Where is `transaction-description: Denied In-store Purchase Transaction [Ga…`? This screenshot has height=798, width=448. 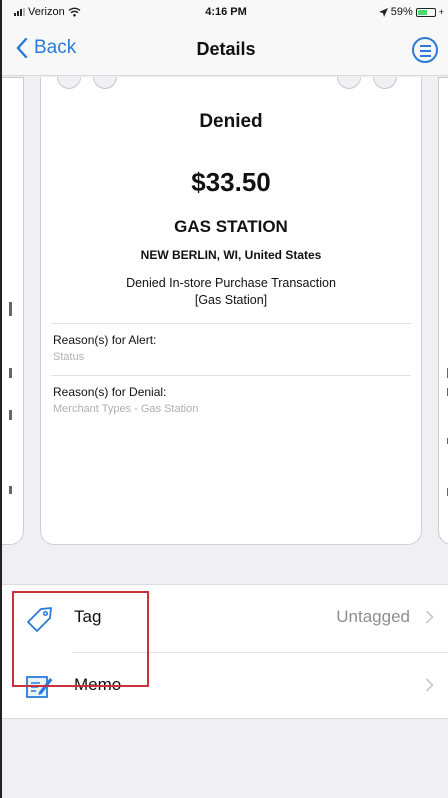
transaction-description: Denied In-store Purchase Transaction [Ga… is located at coordinates (231, 292).